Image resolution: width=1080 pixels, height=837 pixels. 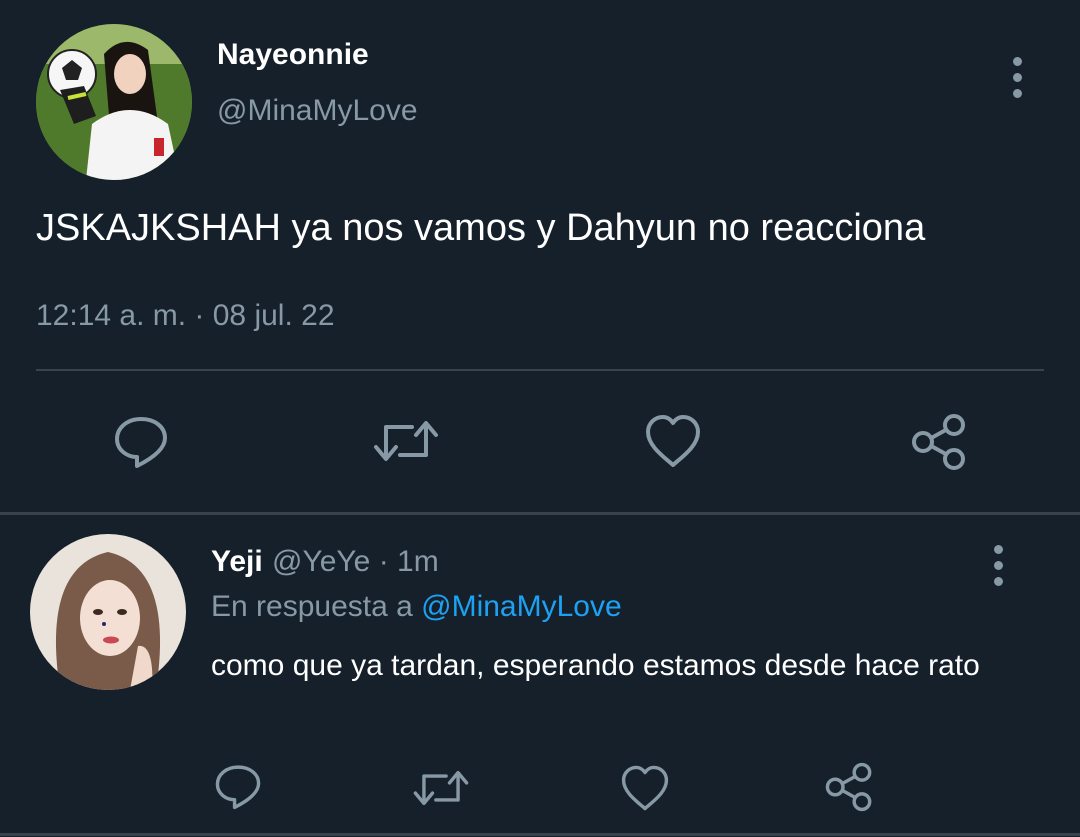 What do you see at coordinates (521, 606) in the screenshot?
I see `replying-to-mention: @MinaMyLove` at bounding box center [521, 606].